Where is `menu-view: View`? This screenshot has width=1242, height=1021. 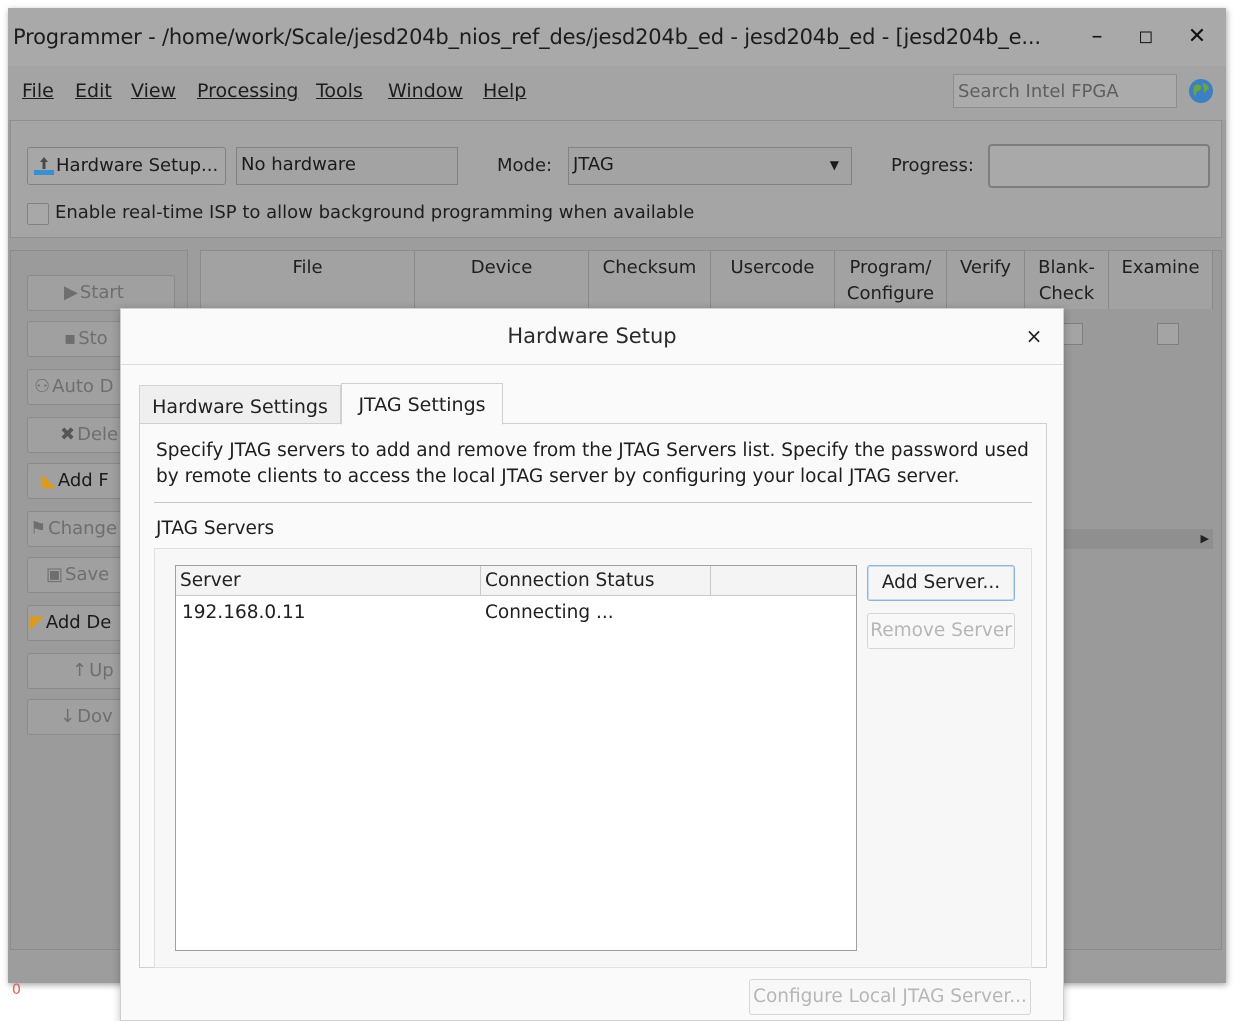
menu-view: View is located at coordinates (153, 91).